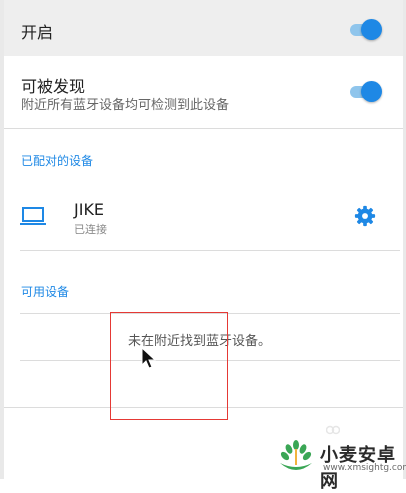 This screenshot has height=493, width=406. What do you see at coordinates (33, 216) in the screenshot?
I see `laptop-icon` at bounding box center [33, 216].